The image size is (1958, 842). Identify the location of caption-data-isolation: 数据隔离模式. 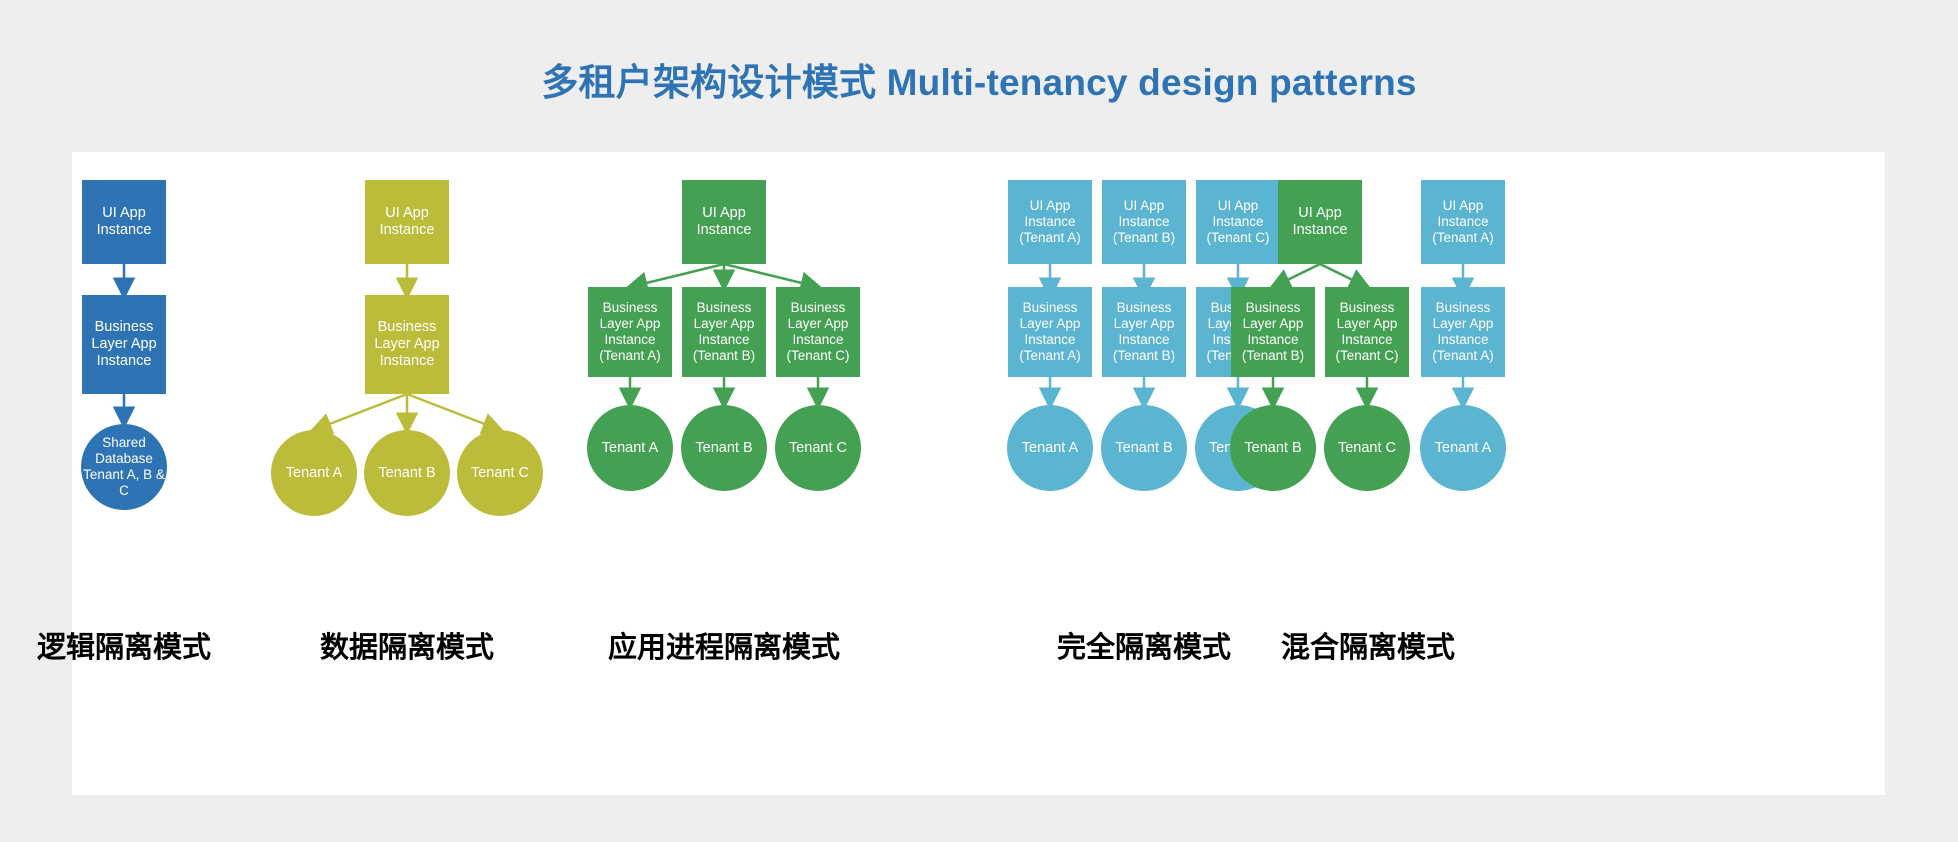
(406, 648).